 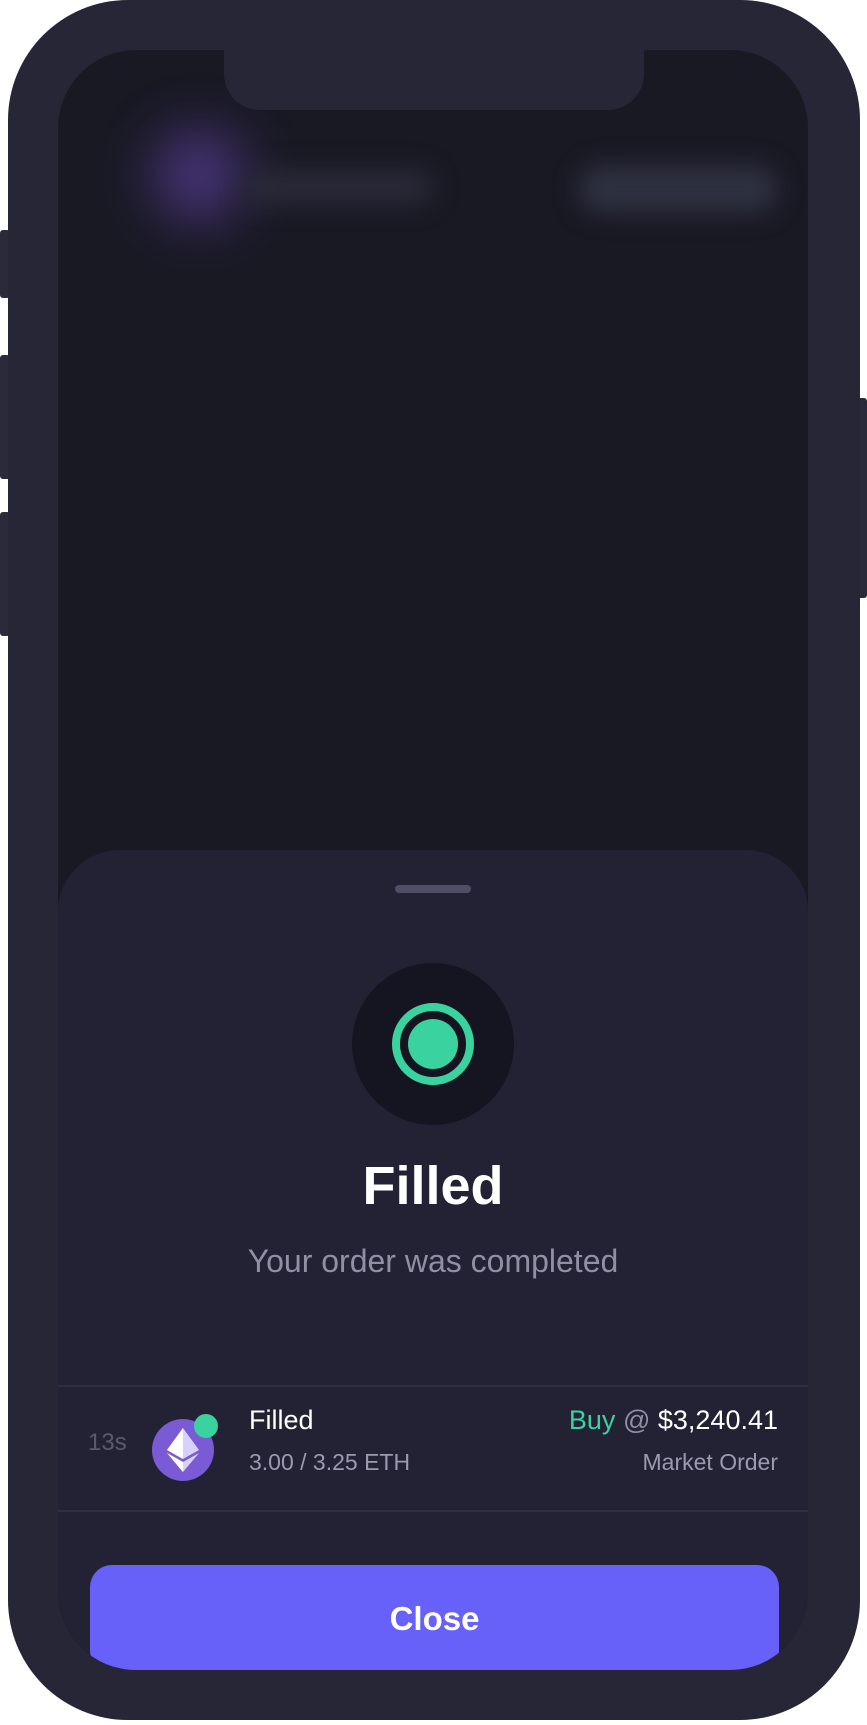 I want to click on radio-check-icon, so click(x=433, y=1044).